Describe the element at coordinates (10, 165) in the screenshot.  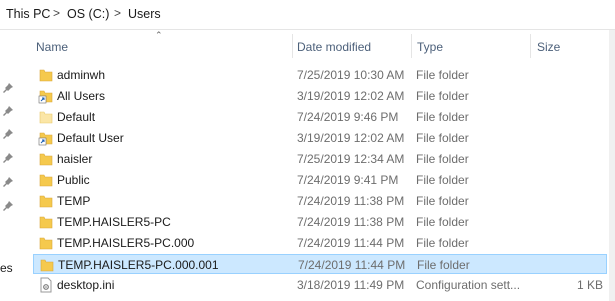
I see `navigation-pane: es` at that location.